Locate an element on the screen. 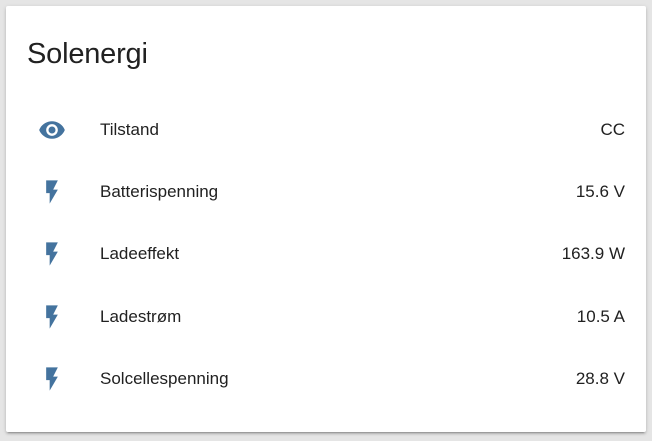 This screenshot has width=652, height=441. entity-state: 10.5 A is located at coordinates (600, 316).